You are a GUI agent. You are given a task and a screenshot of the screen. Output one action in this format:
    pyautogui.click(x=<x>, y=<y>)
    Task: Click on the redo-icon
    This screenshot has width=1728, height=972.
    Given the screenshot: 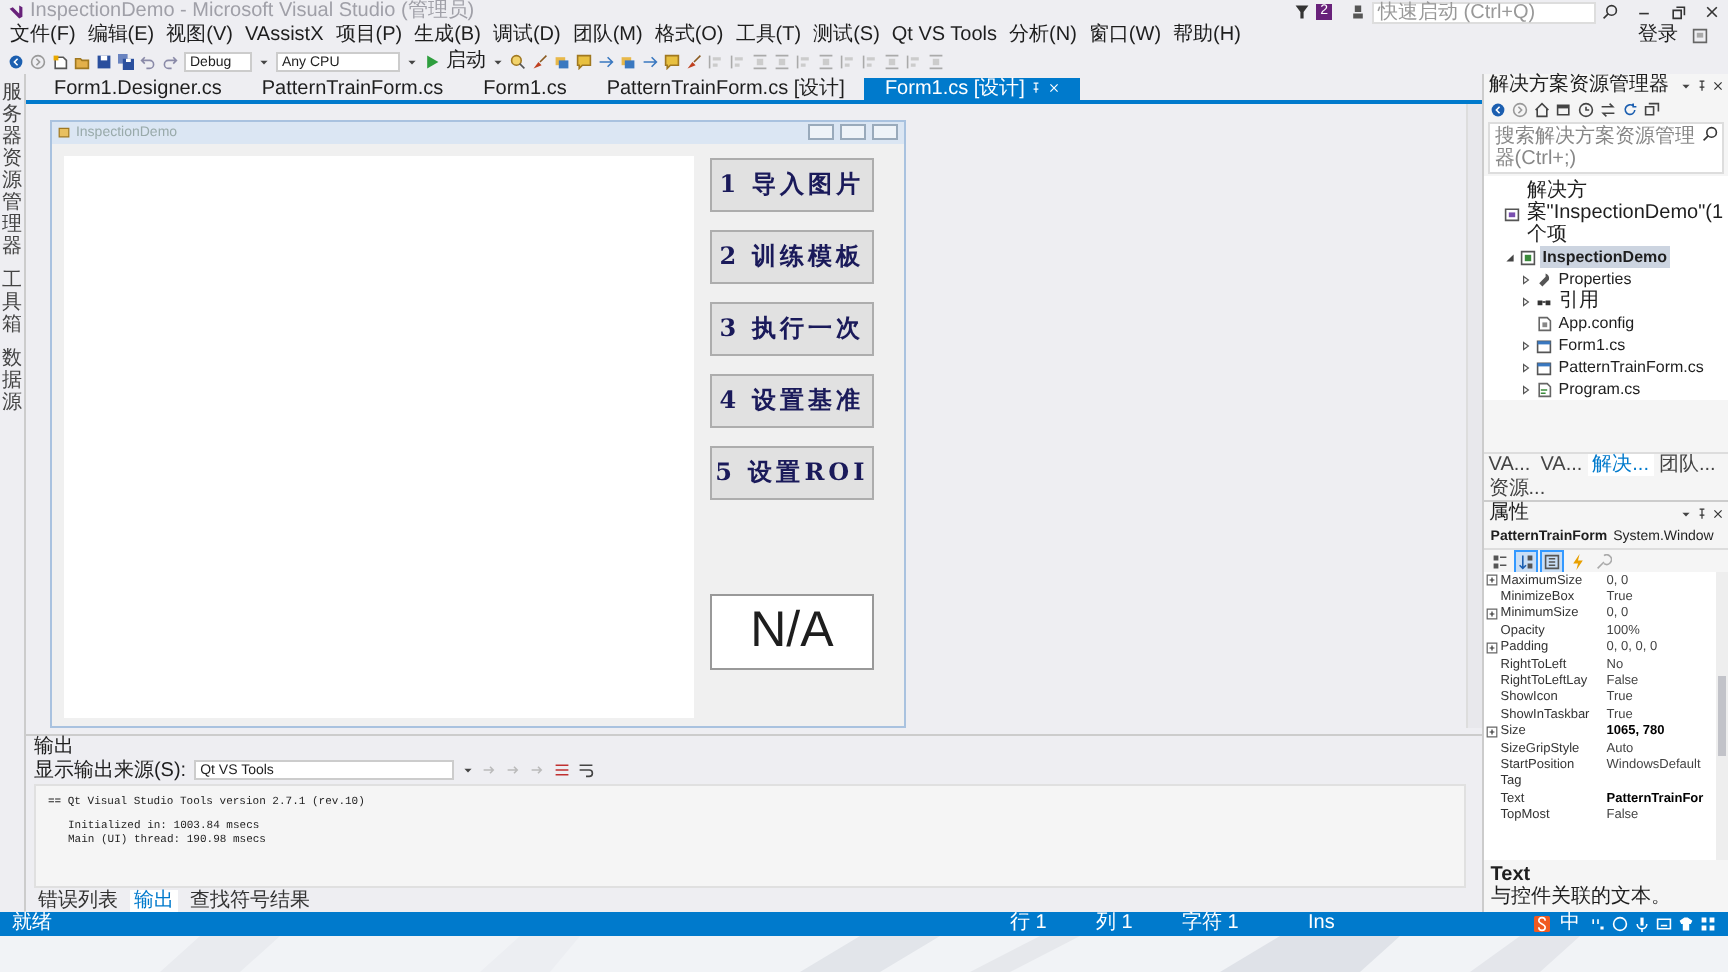 What is the action you would take?
    pyautogui.click(x=170, y=61)
    